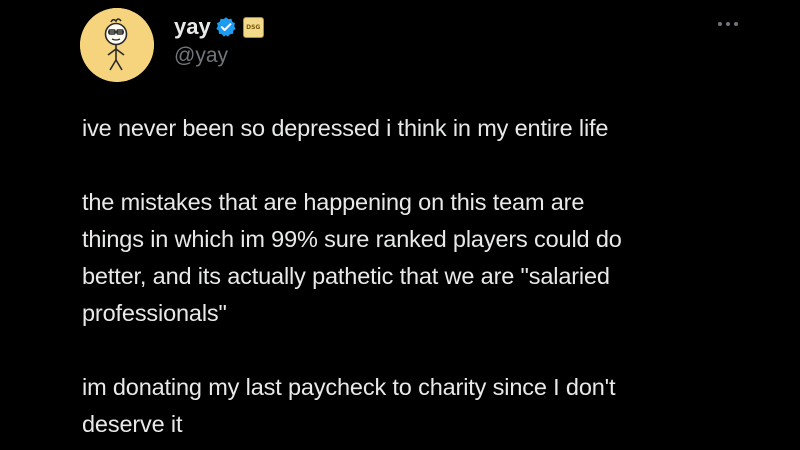  Describe the element at coordinates (192, 27) in the screenshot. I see `author-display-name: yay` at that location.